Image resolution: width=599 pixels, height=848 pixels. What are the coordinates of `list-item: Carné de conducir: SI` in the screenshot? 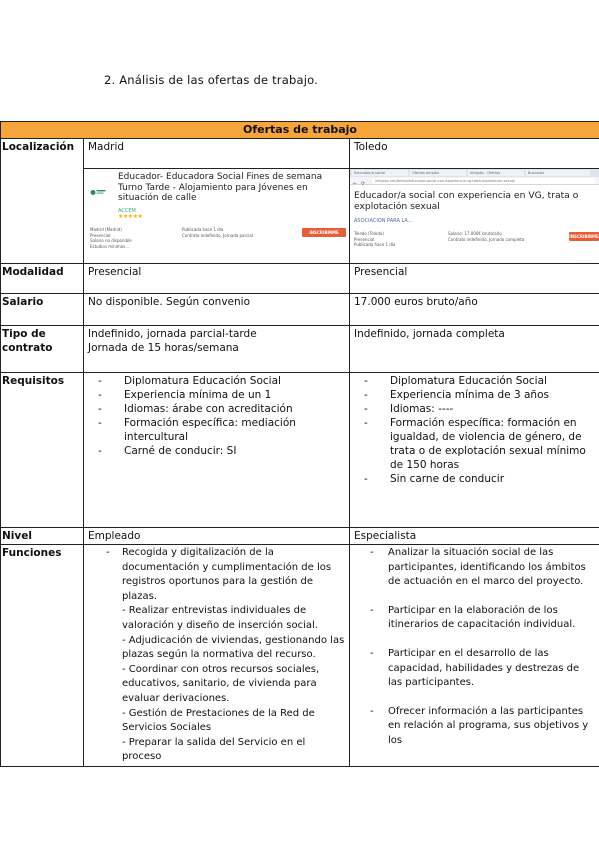 It's located at (221, 451).